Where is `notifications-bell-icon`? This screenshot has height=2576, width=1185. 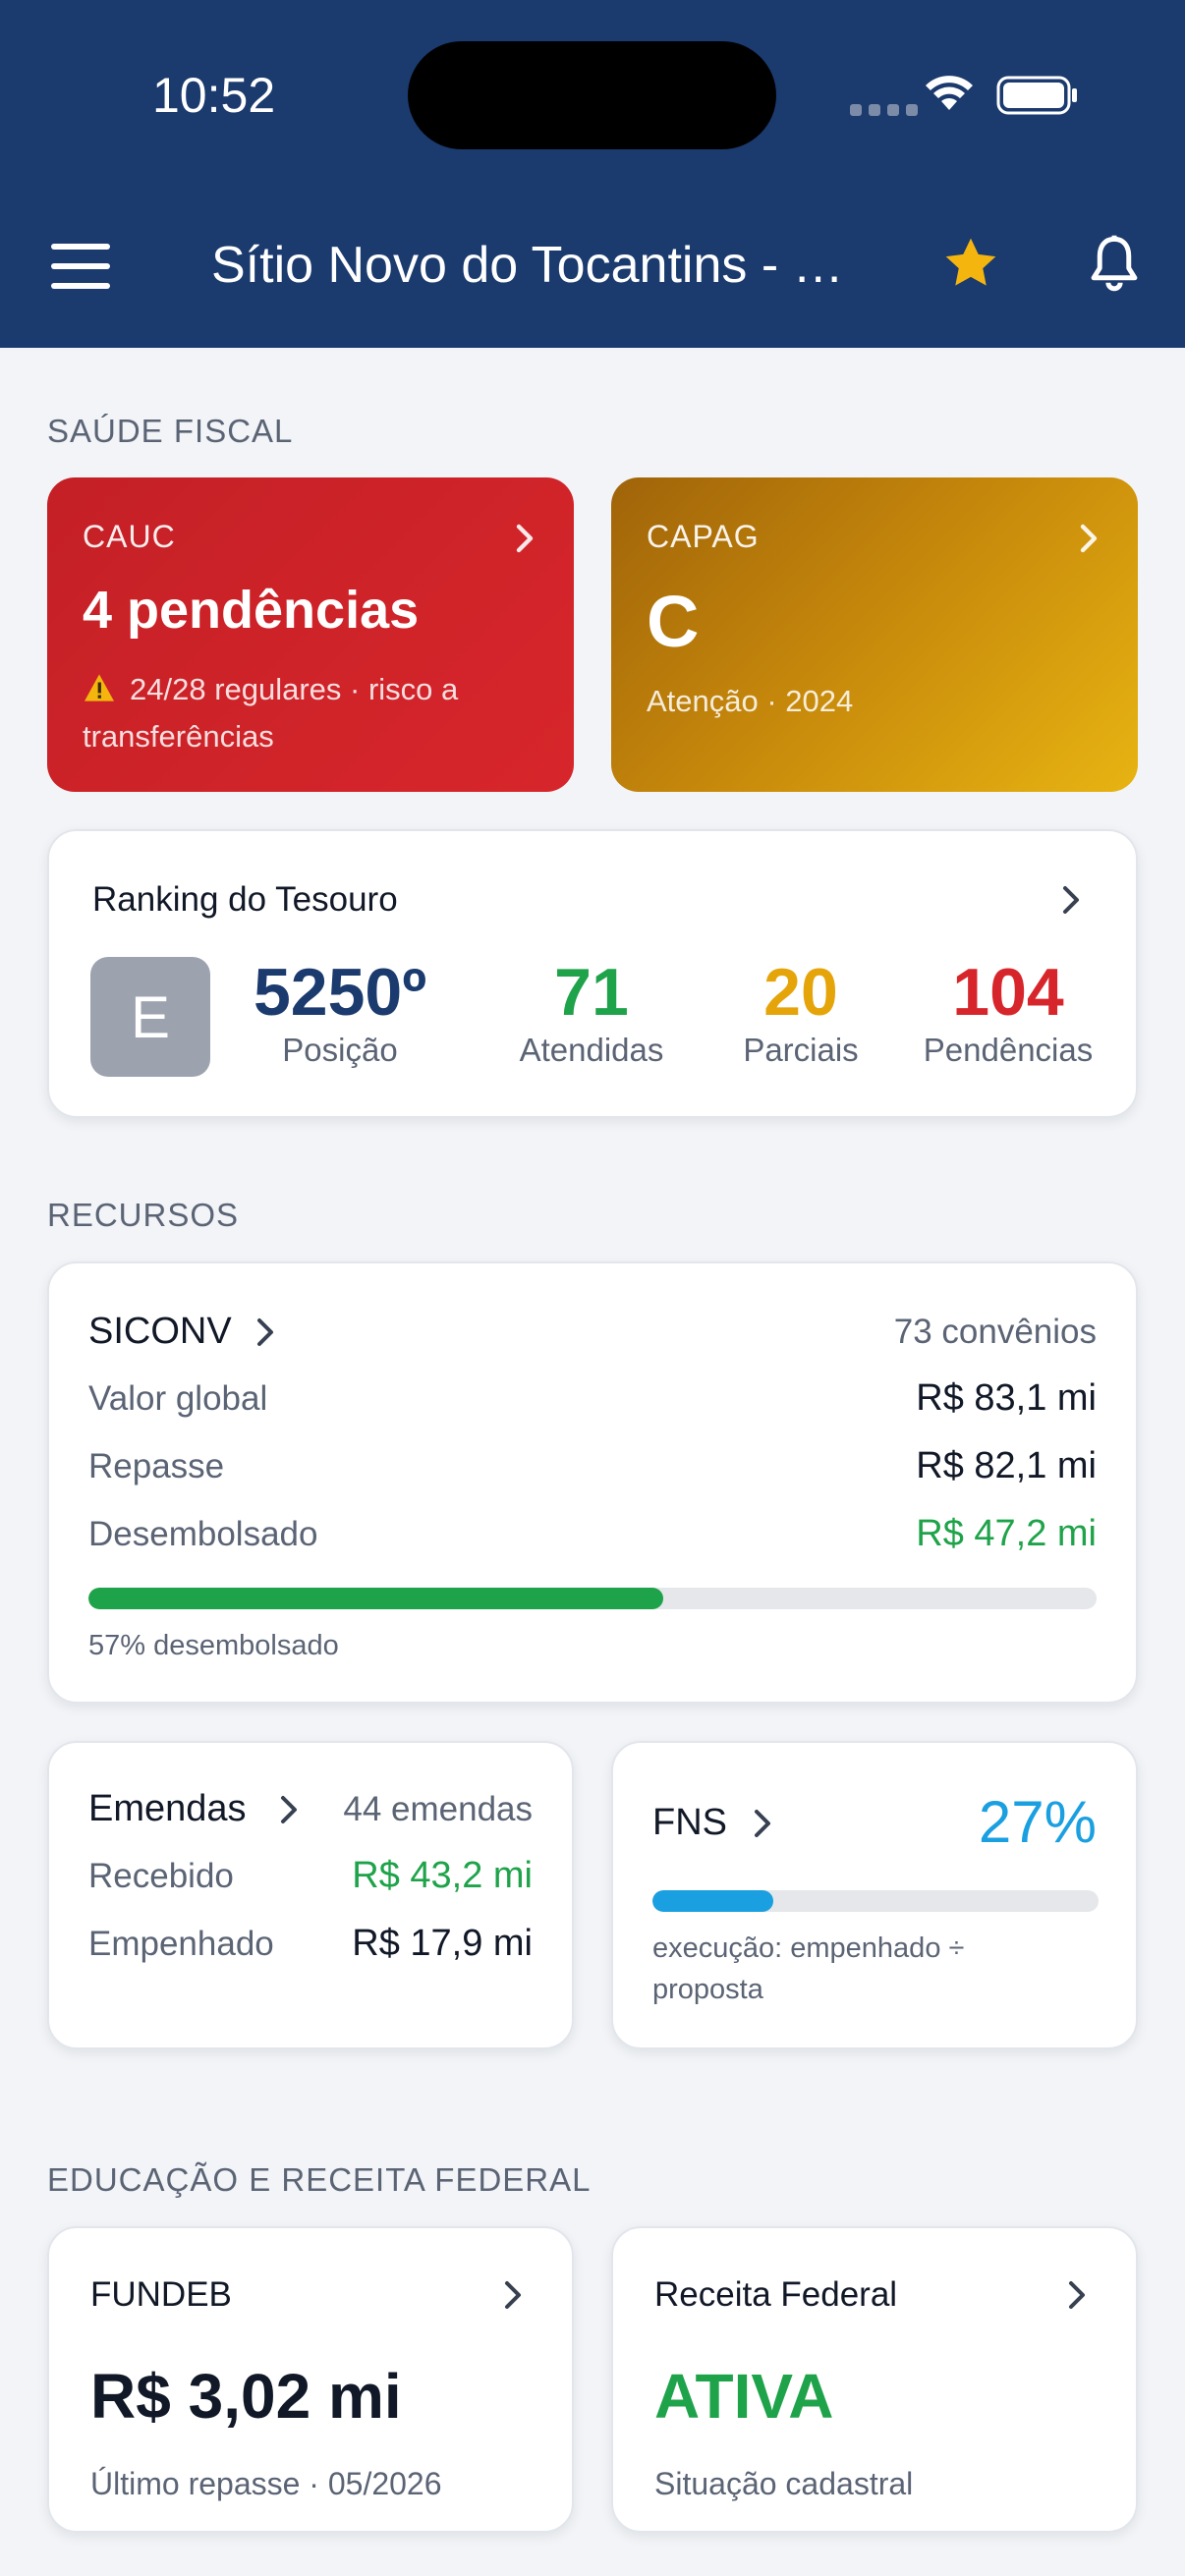 notifications-bell-icon is located at coordinates (1115, 263).